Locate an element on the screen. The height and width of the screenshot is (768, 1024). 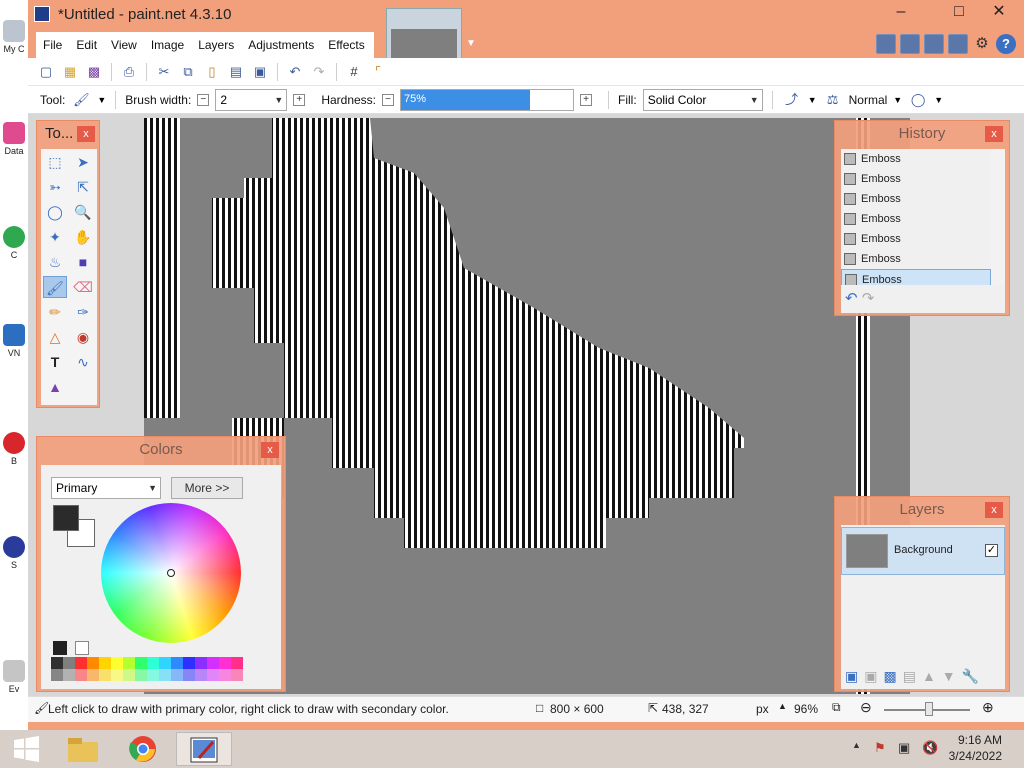
help-icon: ? is located at coordinates (1006, 44).